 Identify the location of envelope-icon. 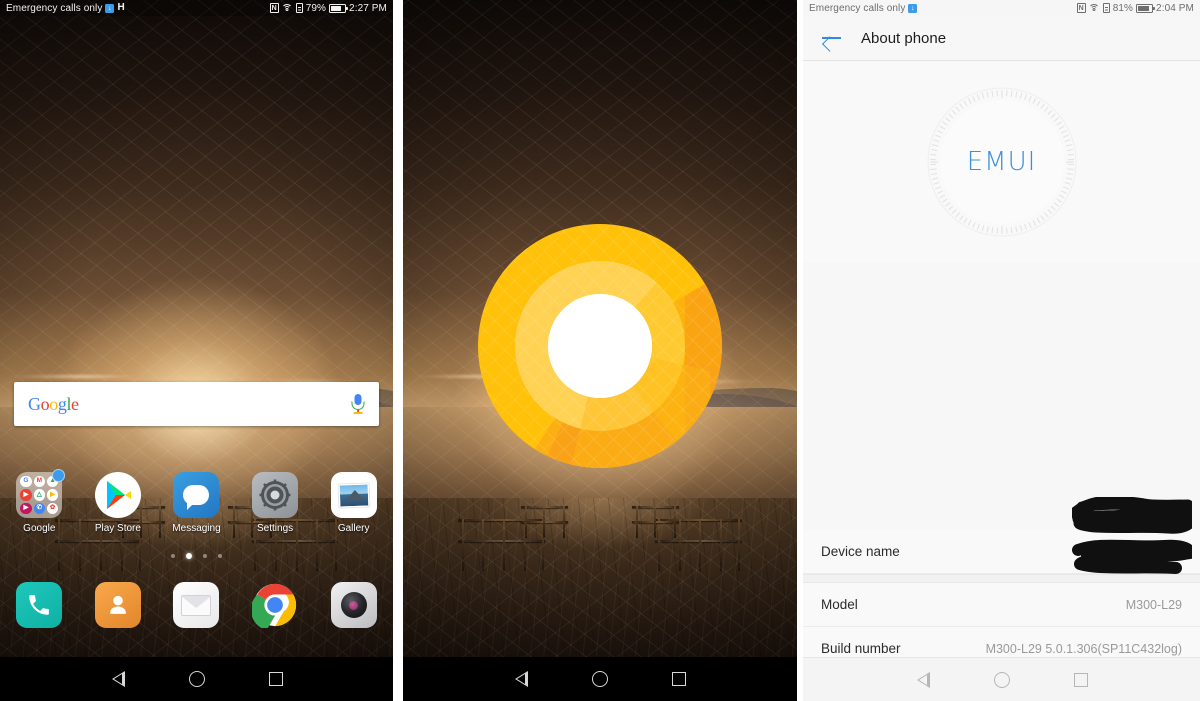
(196, 605).